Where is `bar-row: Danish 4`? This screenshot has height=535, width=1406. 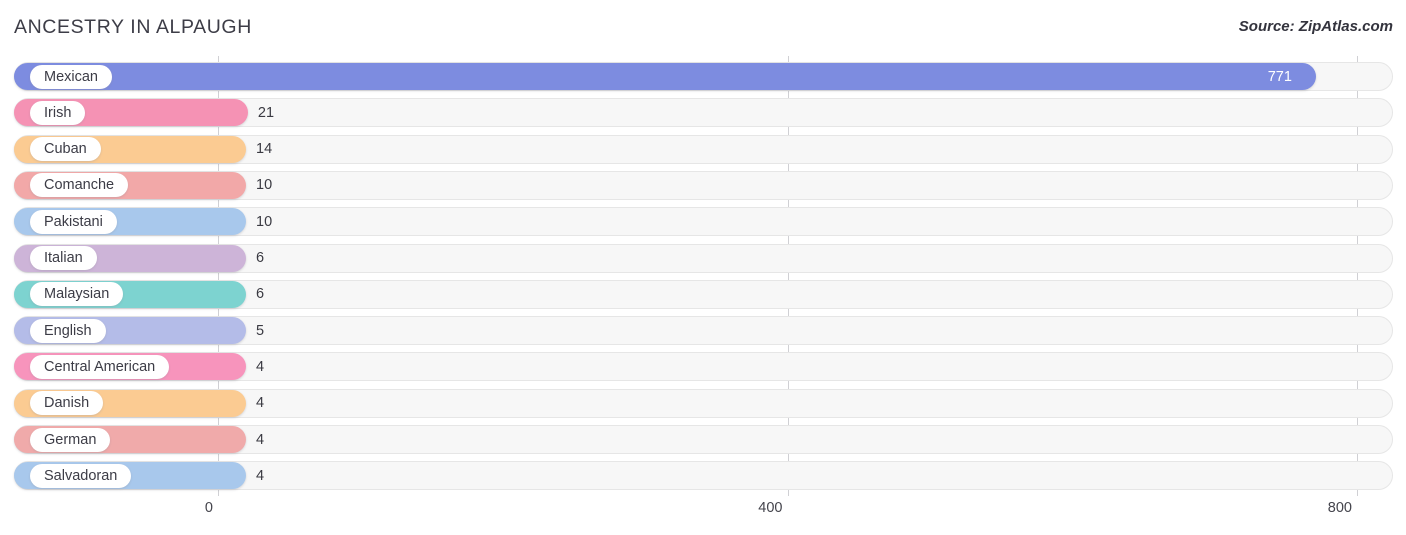 bar-row: Danish 4 is located at coordinates (703, 403).